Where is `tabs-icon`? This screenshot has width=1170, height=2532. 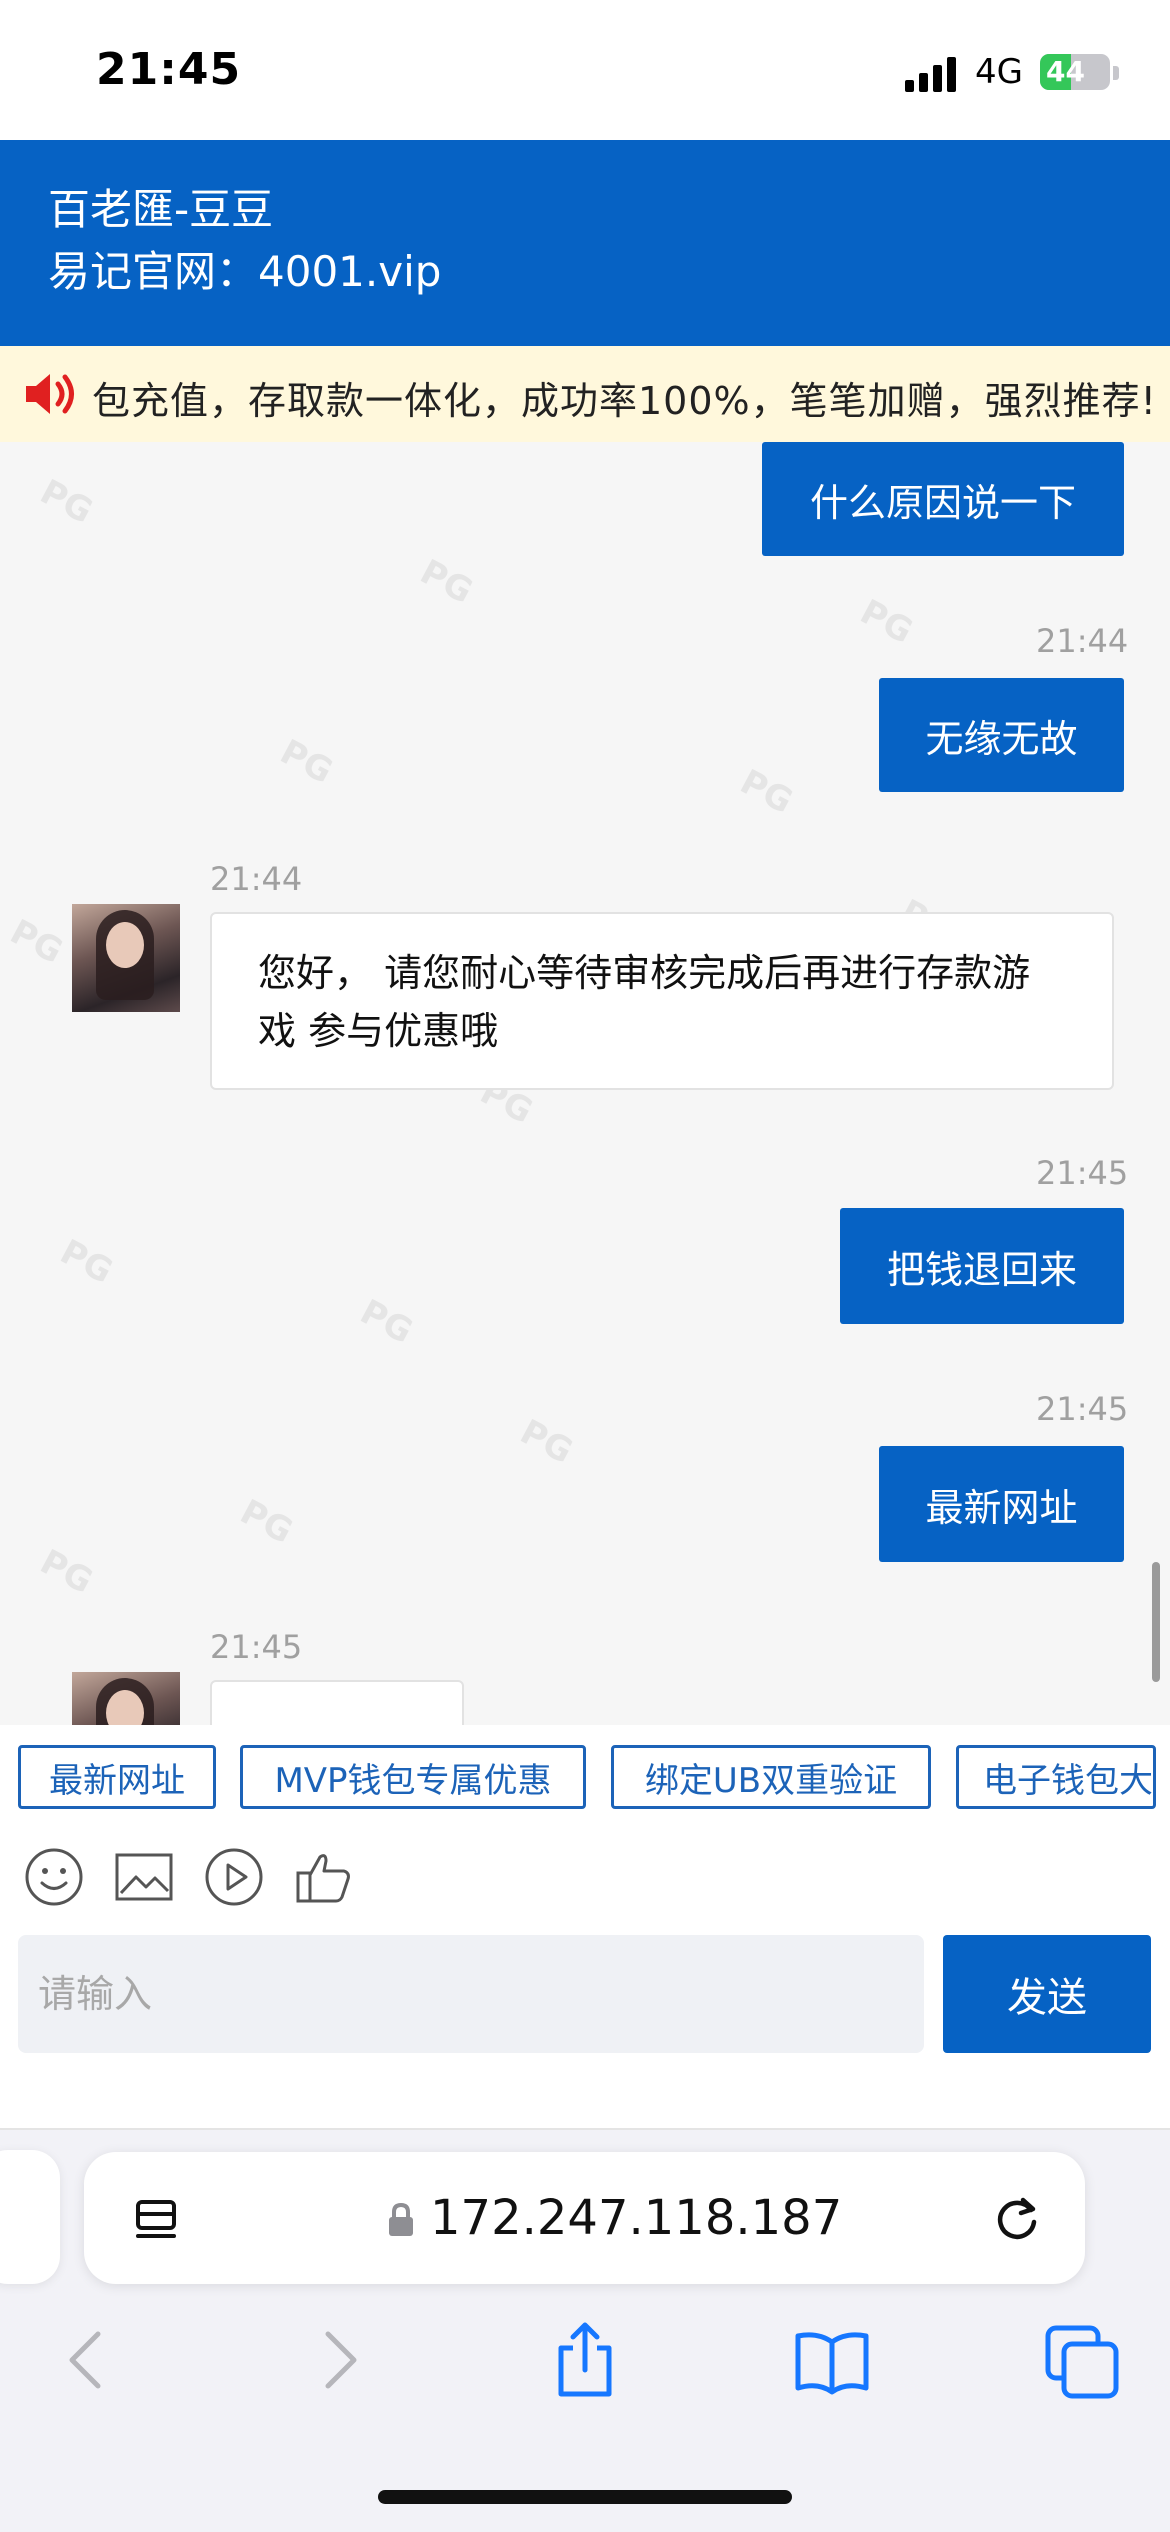 tabs-icon is located at coordinates (1082, 2360).